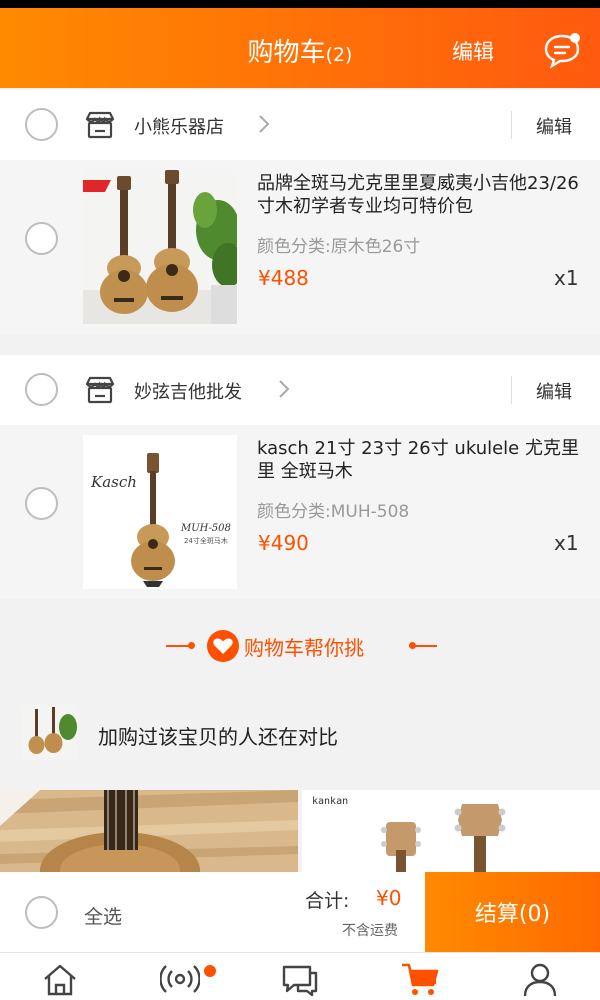  Describe the element at coordinates (420, 979) in the screenshot. I see `cart-icon` at that location.